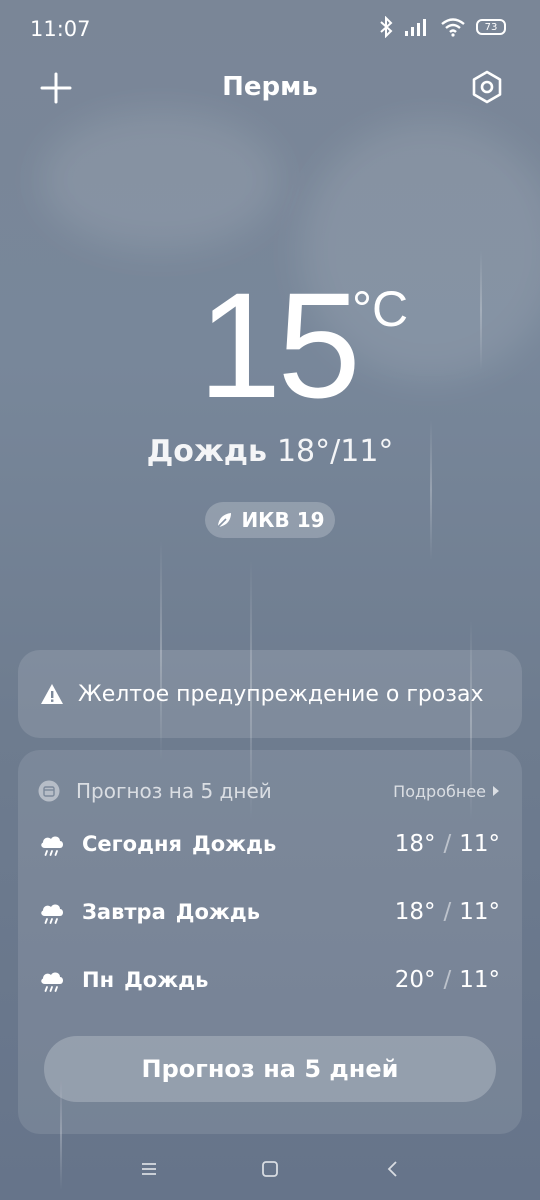  I want to click on back-chevron-icon, so click(392, 1169).